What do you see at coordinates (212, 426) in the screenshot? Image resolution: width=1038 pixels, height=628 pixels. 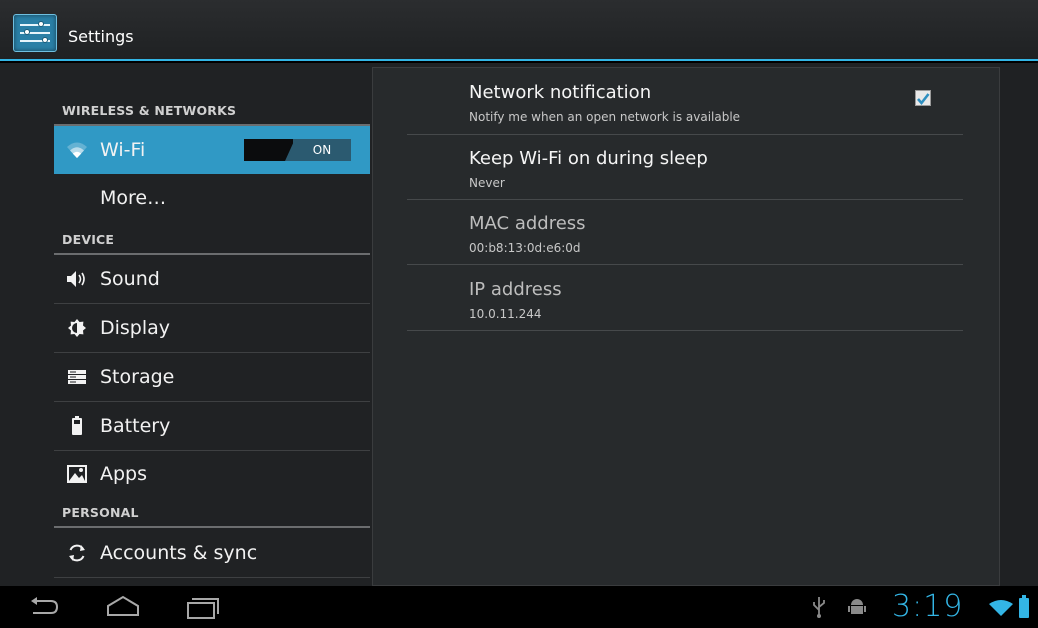 I see `sidebar-item-battery: Battery` at bounding box center [212, 426].